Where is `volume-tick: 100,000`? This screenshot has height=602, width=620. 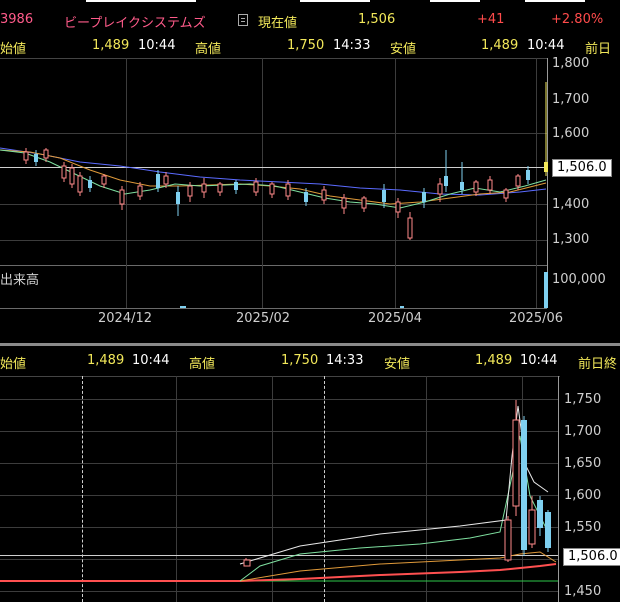
volume-tick: 100,000 is located at coordinates (579, 279).